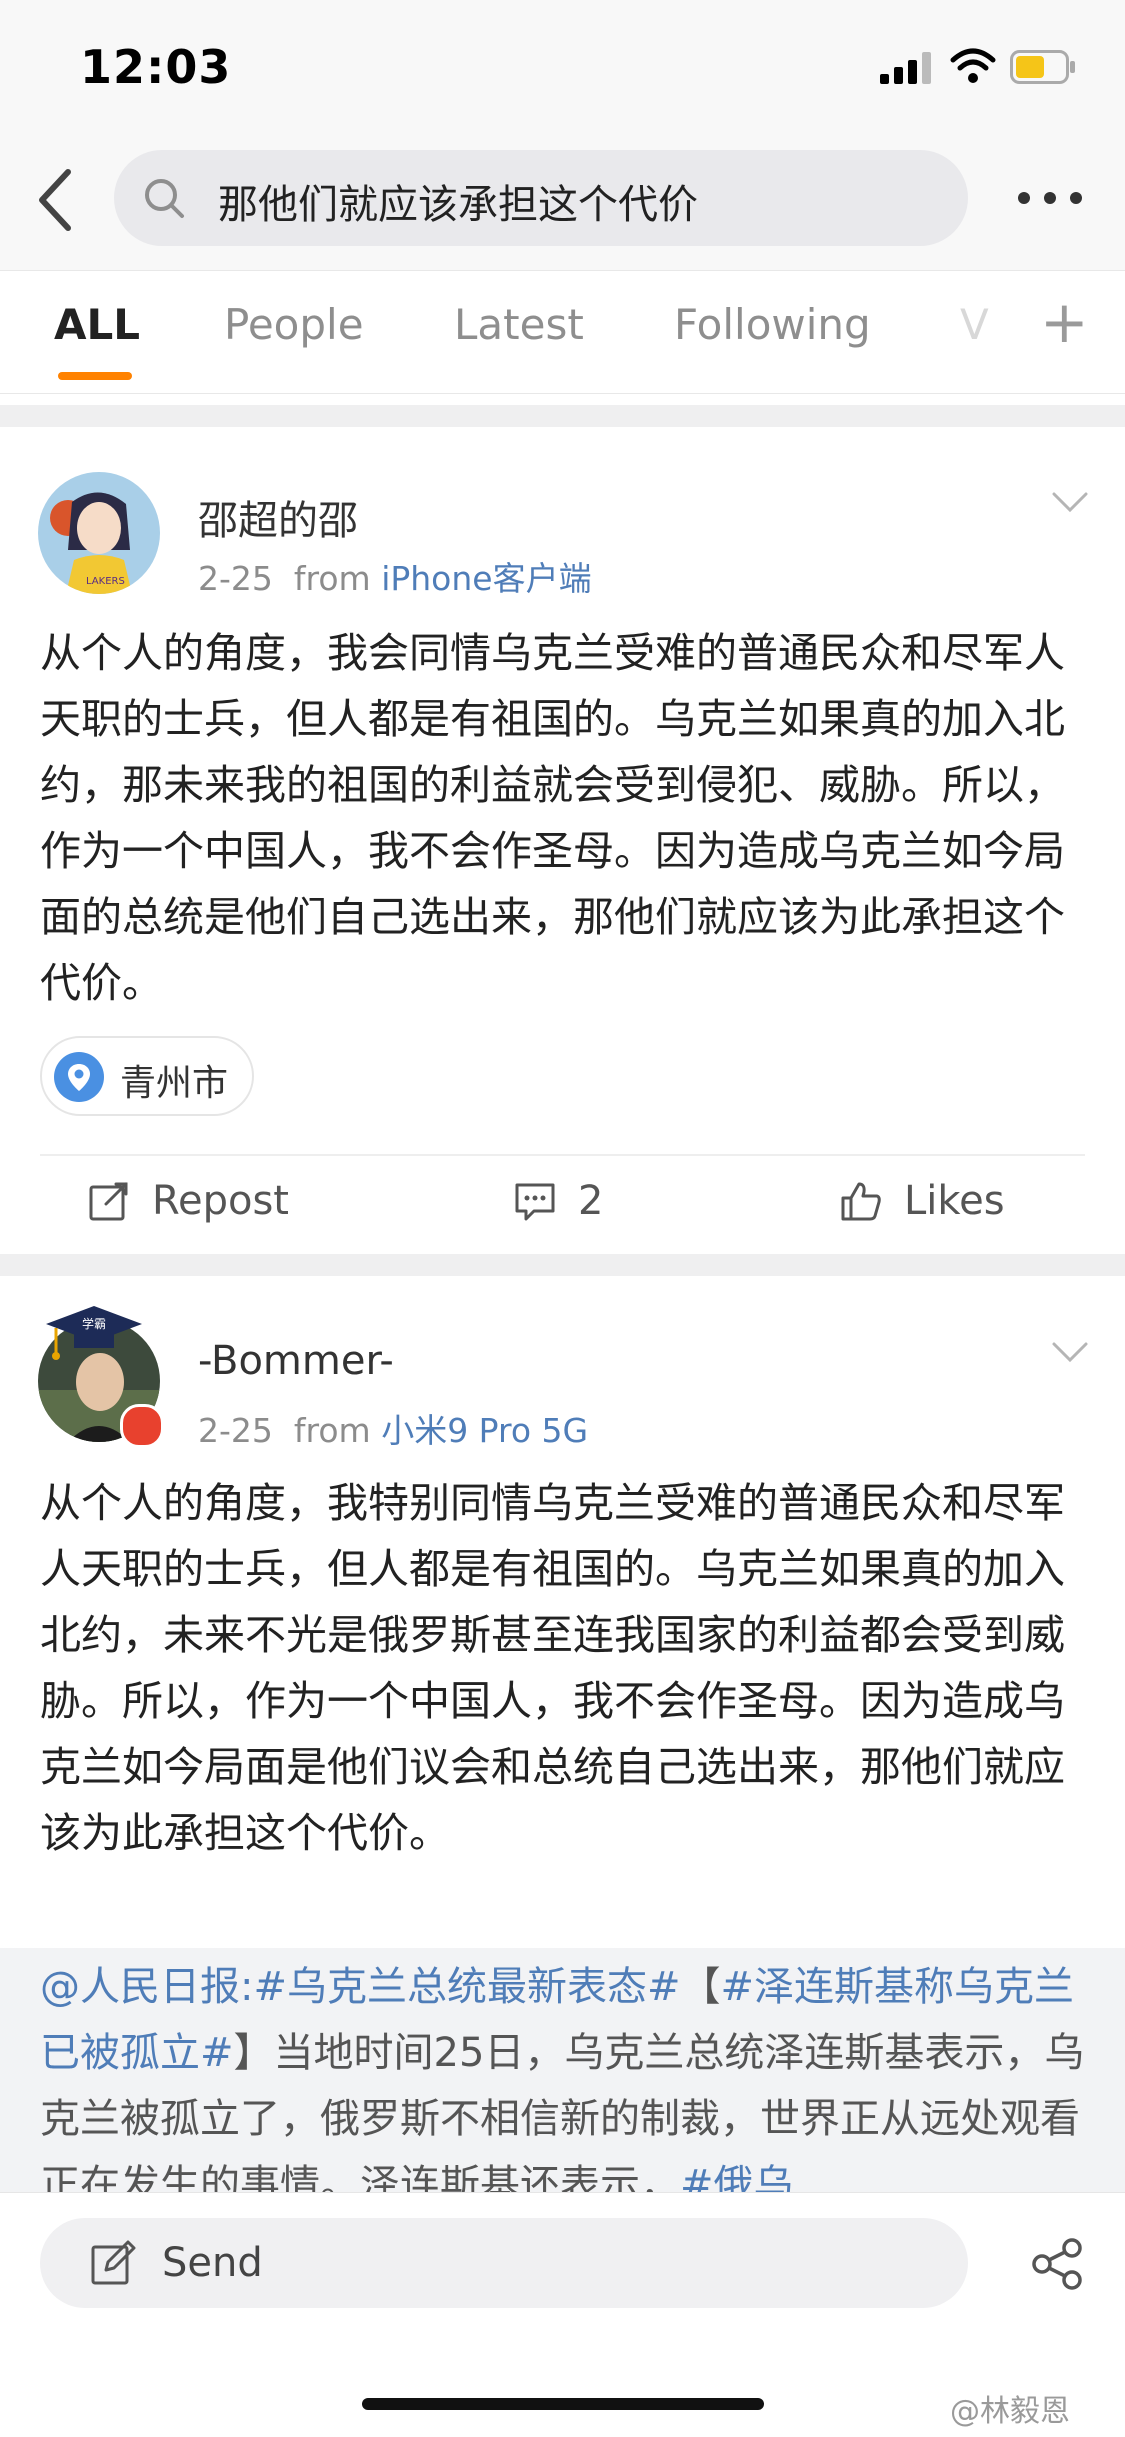 Image resolution: width=1125 pixels, height=2437 pixels. Describe the element at coordinates (519, 324) in the screenshot. I see `tab-latest: Latest` at that location.